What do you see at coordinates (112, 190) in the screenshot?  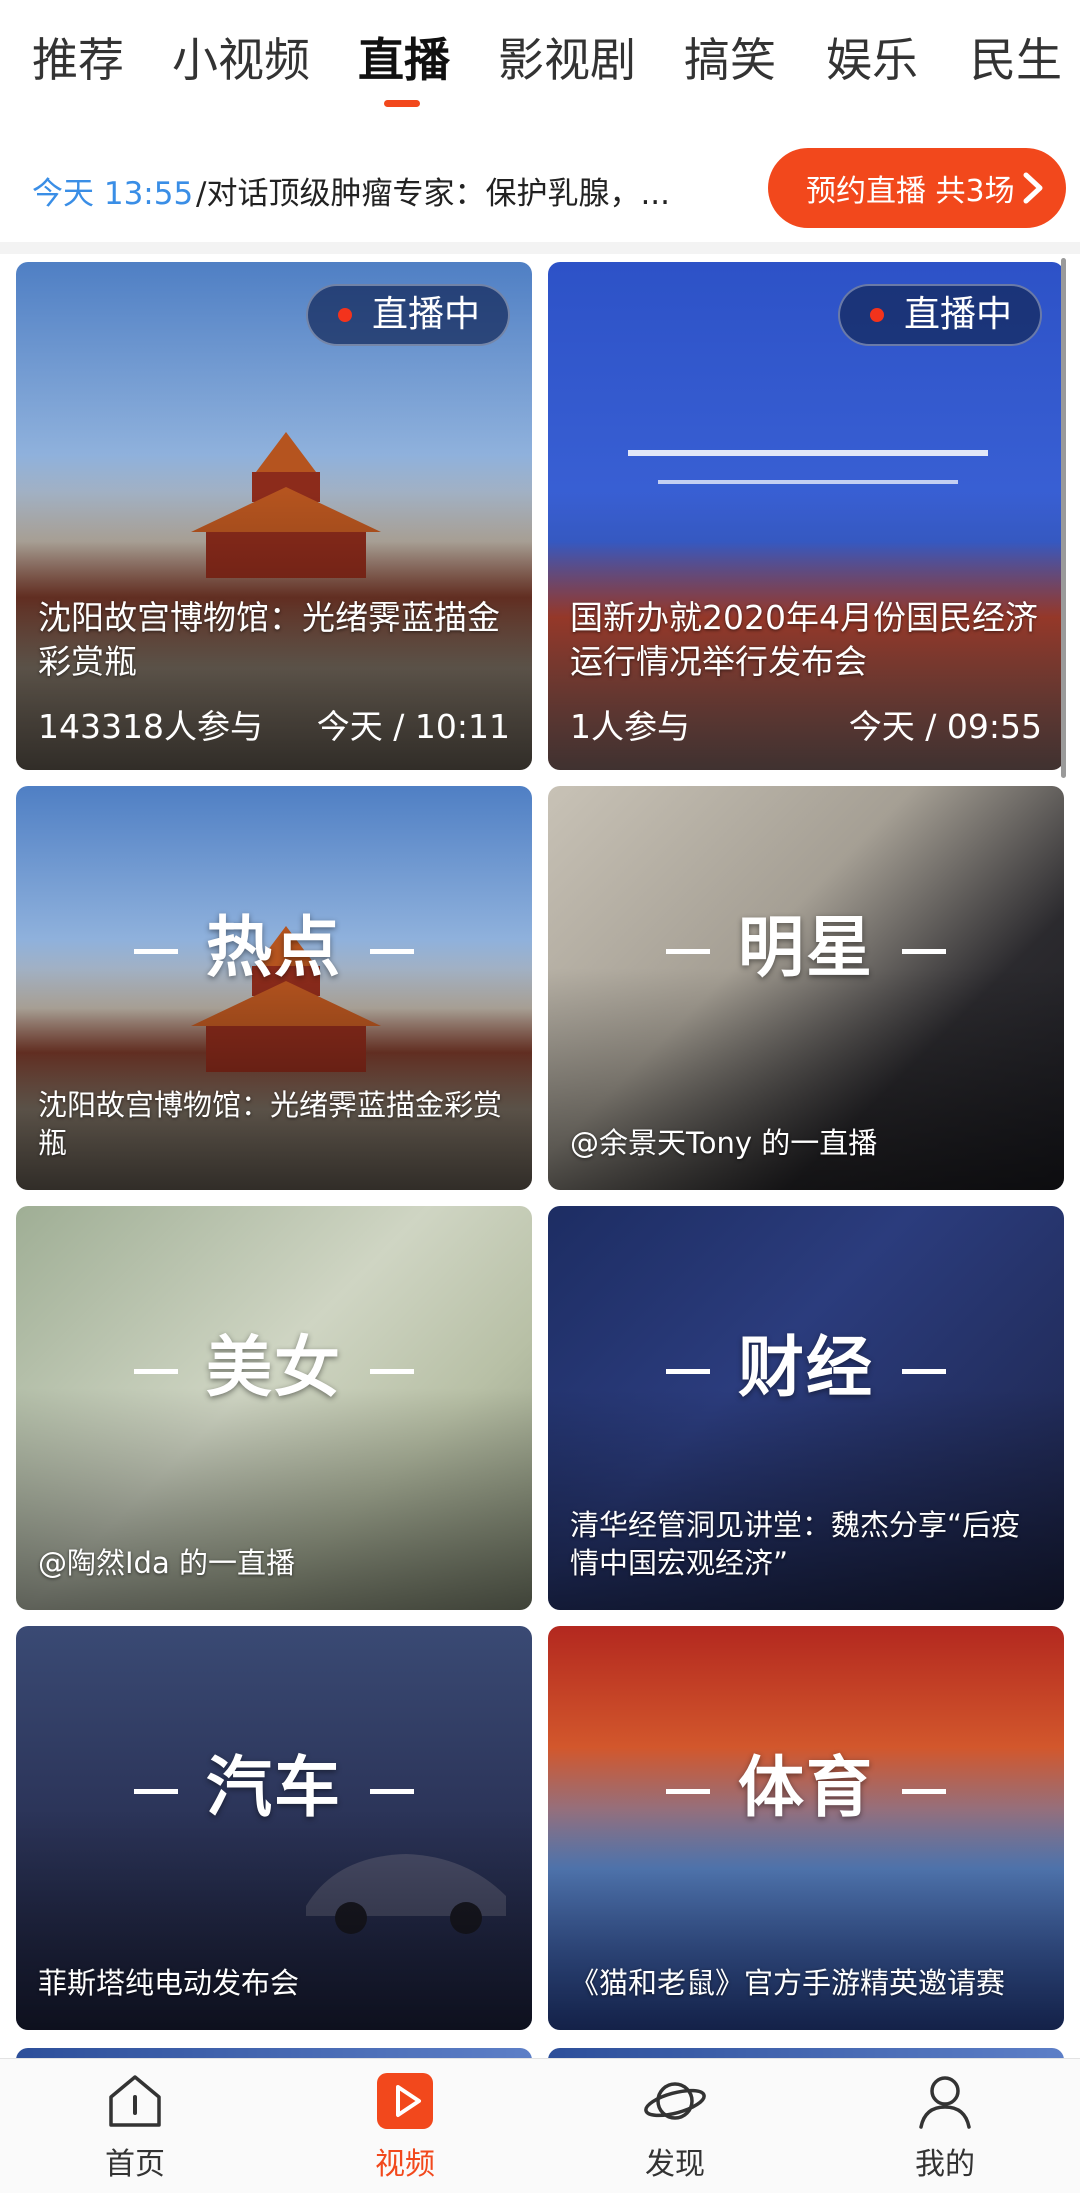 I see `schedule-time: 今天 13:55` at bounding box center [112, 190].